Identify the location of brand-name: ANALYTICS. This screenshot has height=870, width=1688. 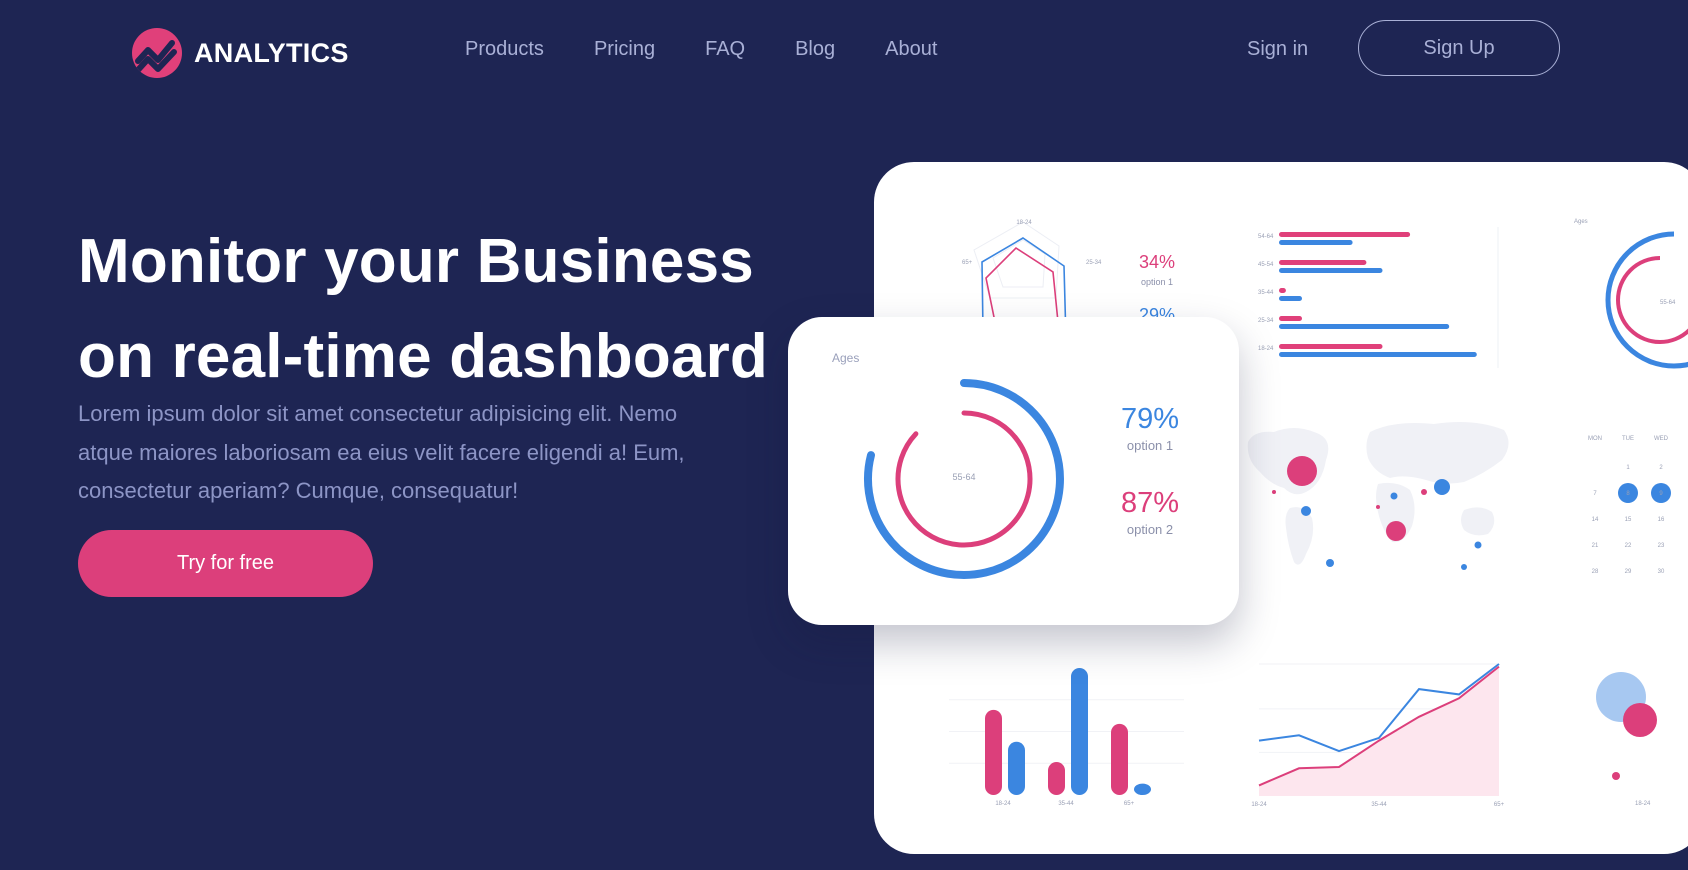
(271, 52).